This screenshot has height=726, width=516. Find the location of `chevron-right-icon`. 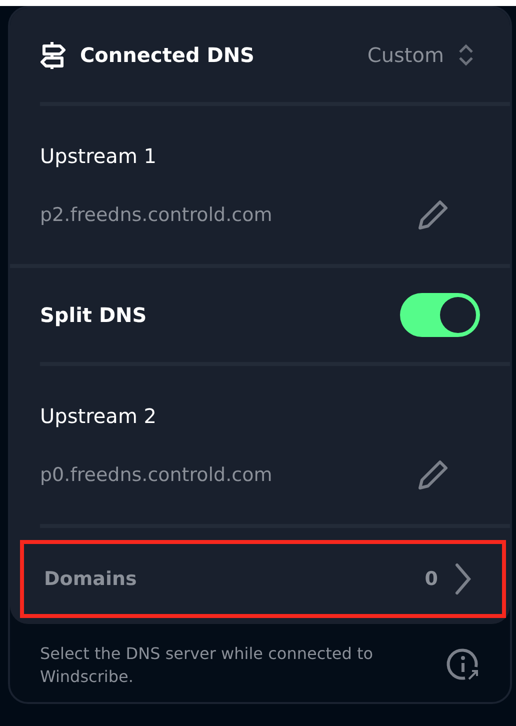

chevron-right-icon is located at coordinates (463, 579).